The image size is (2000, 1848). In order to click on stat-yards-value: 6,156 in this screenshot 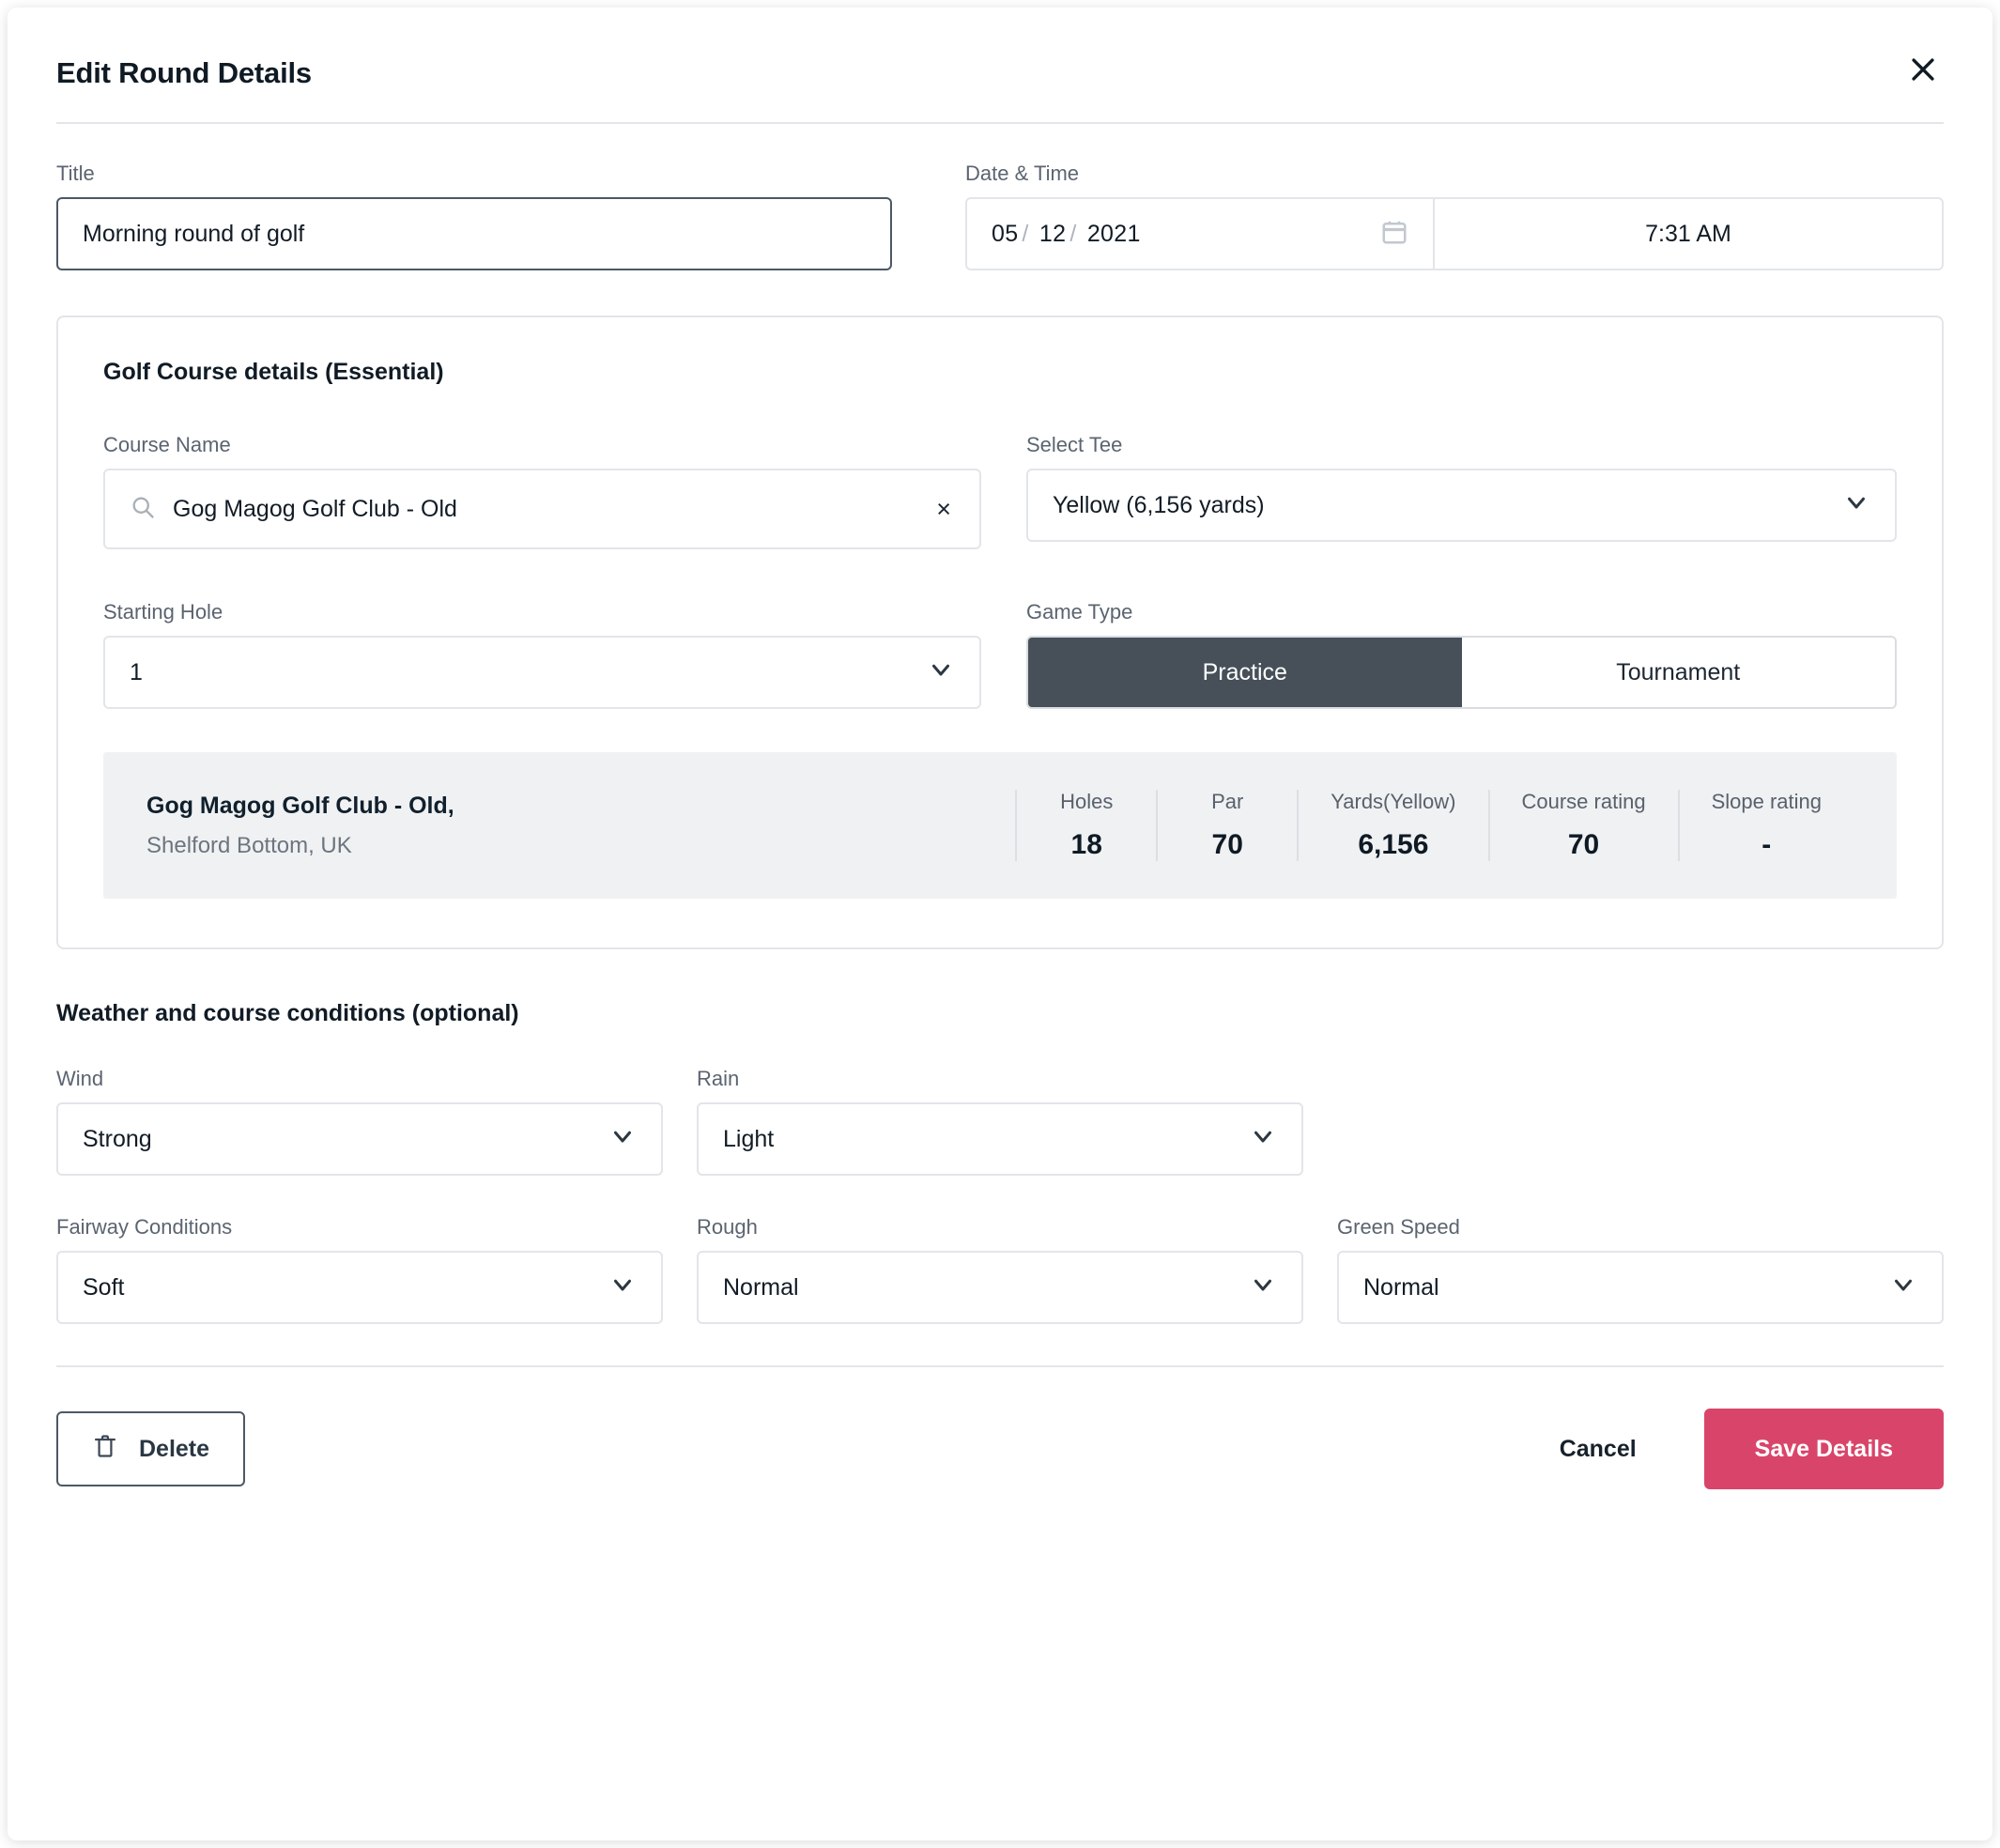, I will do `click(1393, 844)`.